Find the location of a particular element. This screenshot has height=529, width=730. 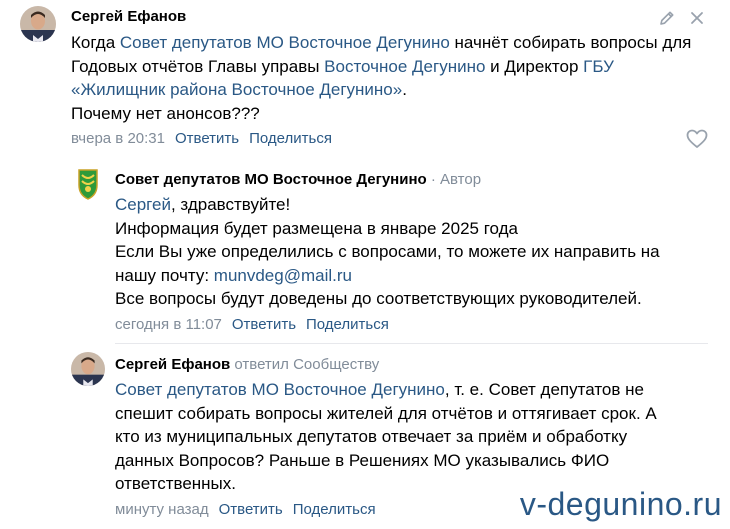

mention-link: Сергей is located at coordinates (143, 204).